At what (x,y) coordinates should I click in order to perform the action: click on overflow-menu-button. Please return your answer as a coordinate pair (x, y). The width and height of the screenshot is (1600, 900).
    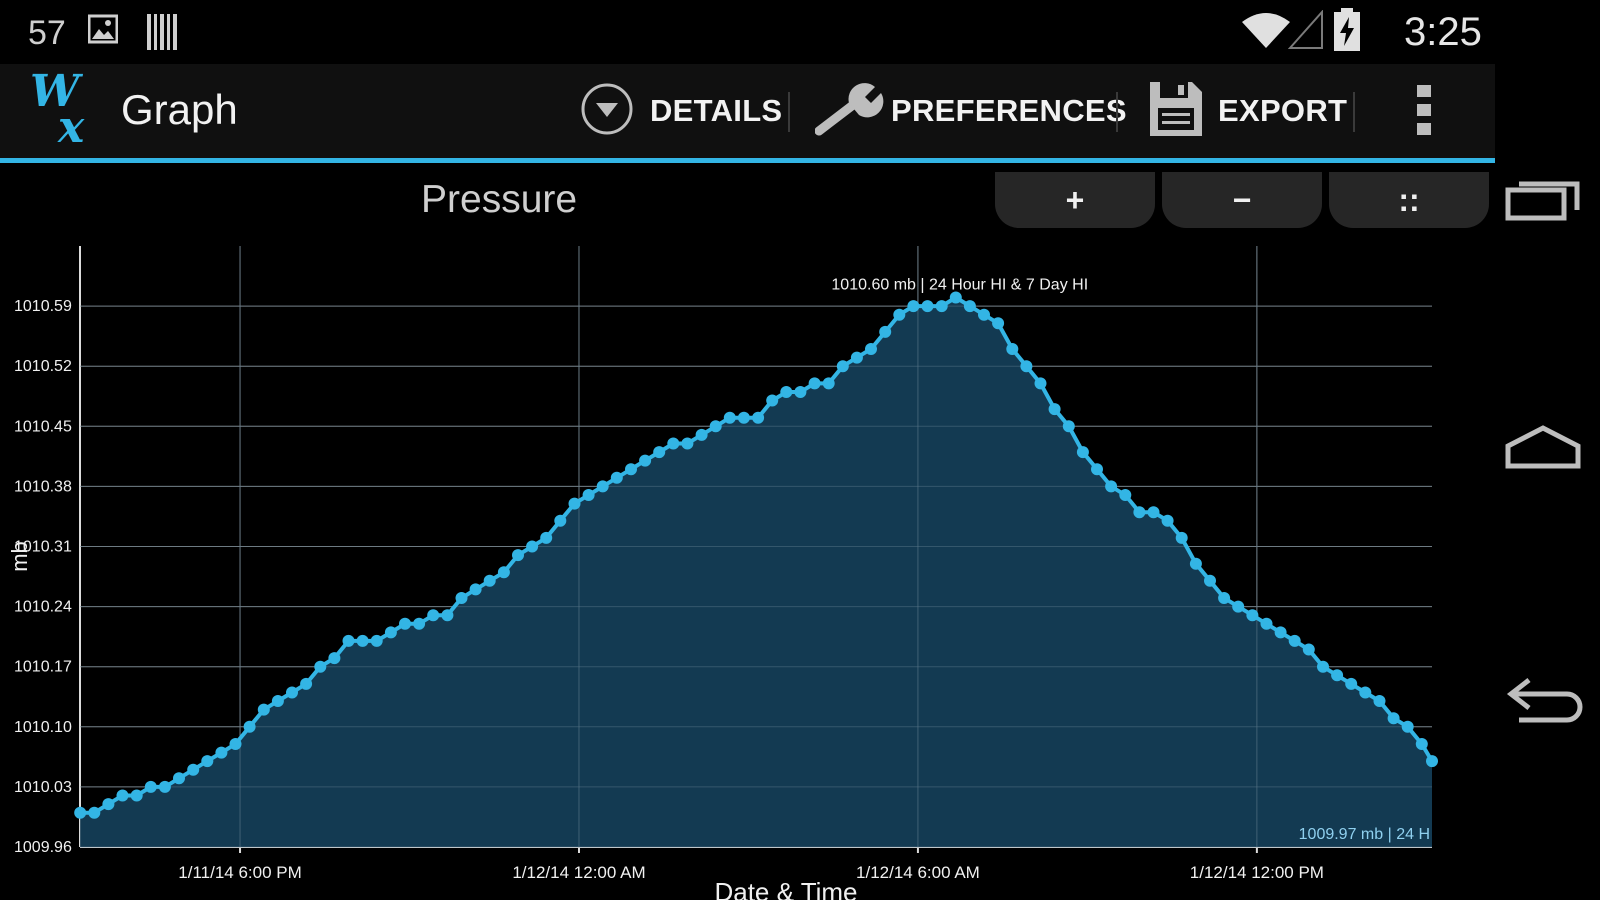
    Looking at the image, I should click on (1424, 111).